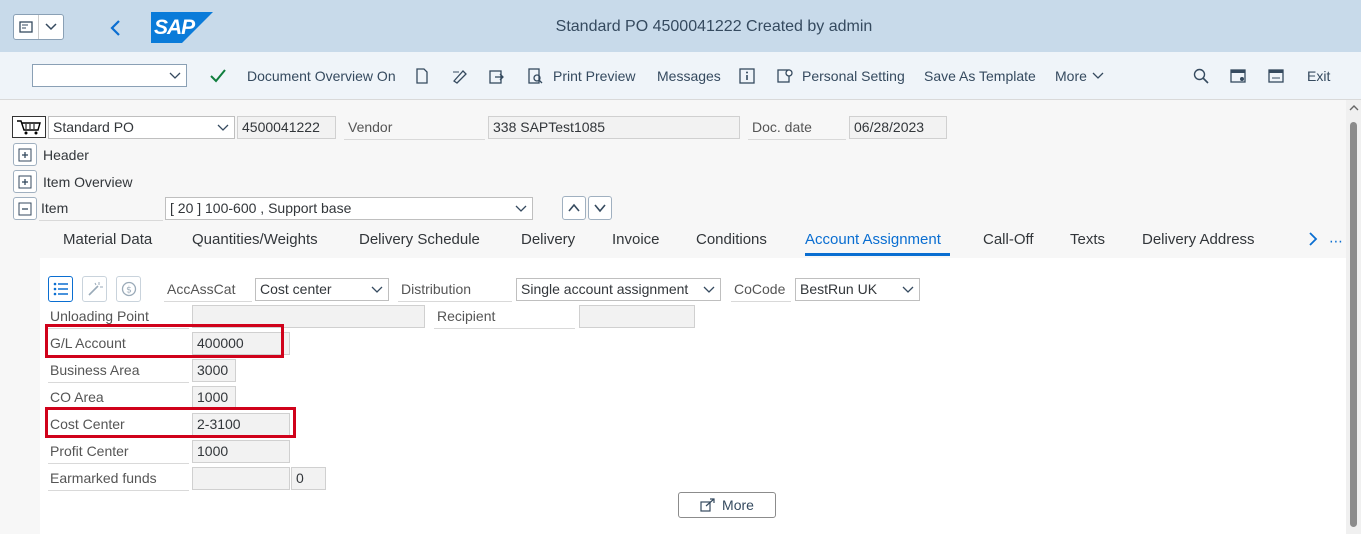 Image resolution: width=1361 pixels, height=534 pixels. What do you see at coordinates (164, 341) in the screenshot?
I see `gl-account-highlight` at bounding box center [164, 341].